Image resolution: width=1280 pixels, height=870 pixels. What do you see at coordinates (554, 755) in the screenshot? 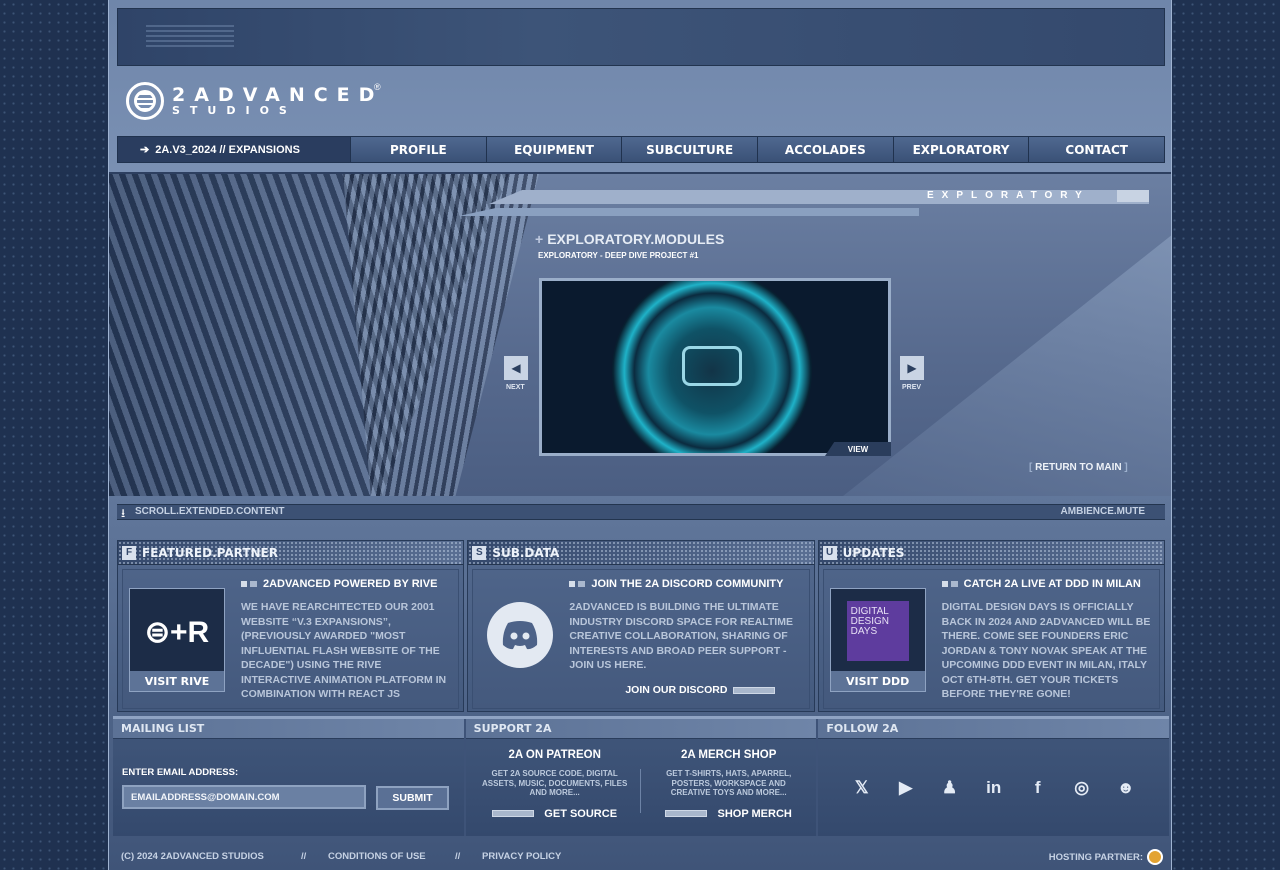
I see `patreon-title: 2A ON PATREON` at bounding box center [554, 755].